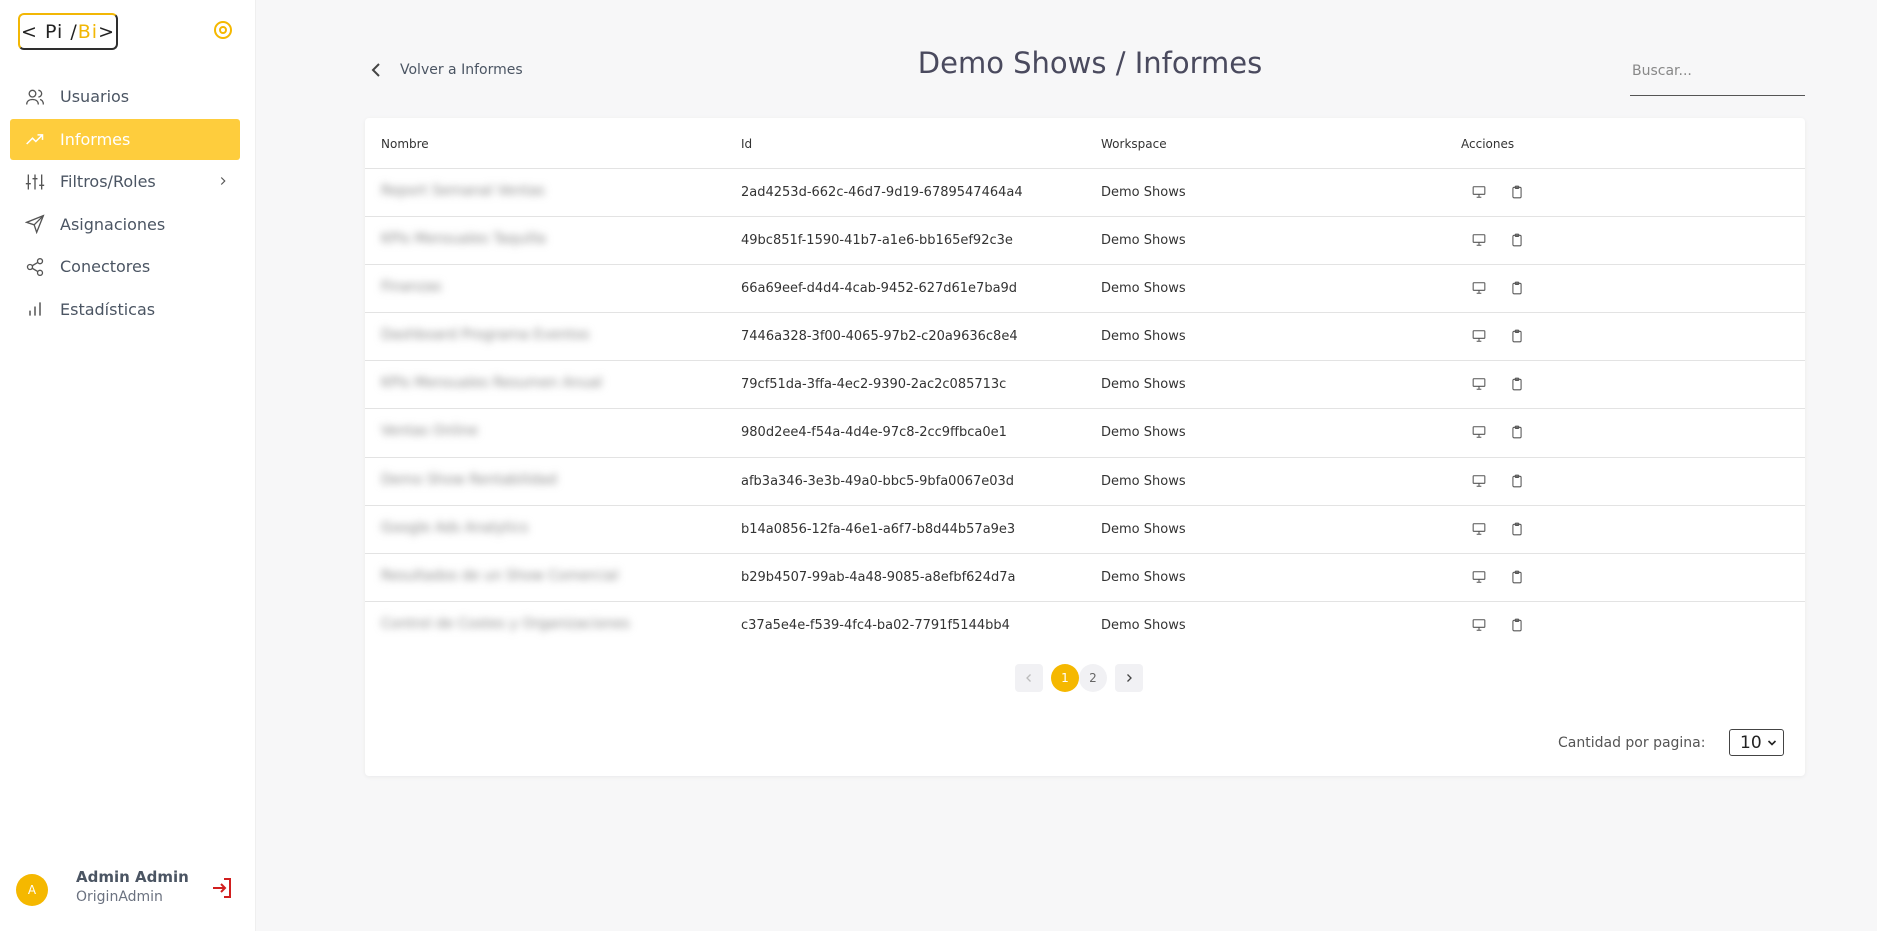 This screenshot has height=931, width=1877. What do you see at coordinates (32, 890) in the screenshot?
I see `avatar: A` at bounding box center [32, 890].